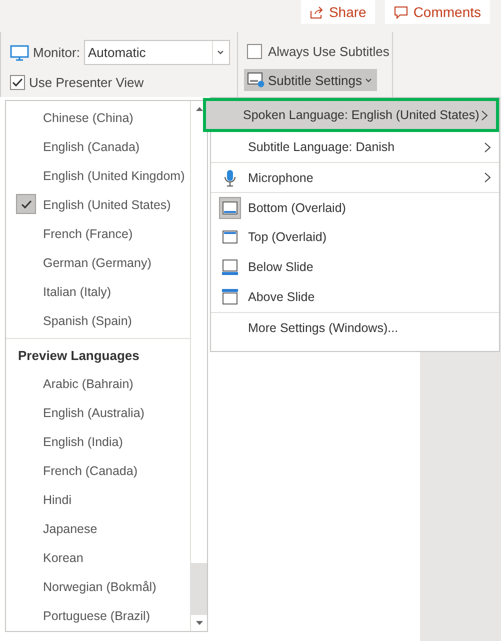 This screenshot has height=641, width=501. I want to click on language-option: English (Canada), so click(98, 147).